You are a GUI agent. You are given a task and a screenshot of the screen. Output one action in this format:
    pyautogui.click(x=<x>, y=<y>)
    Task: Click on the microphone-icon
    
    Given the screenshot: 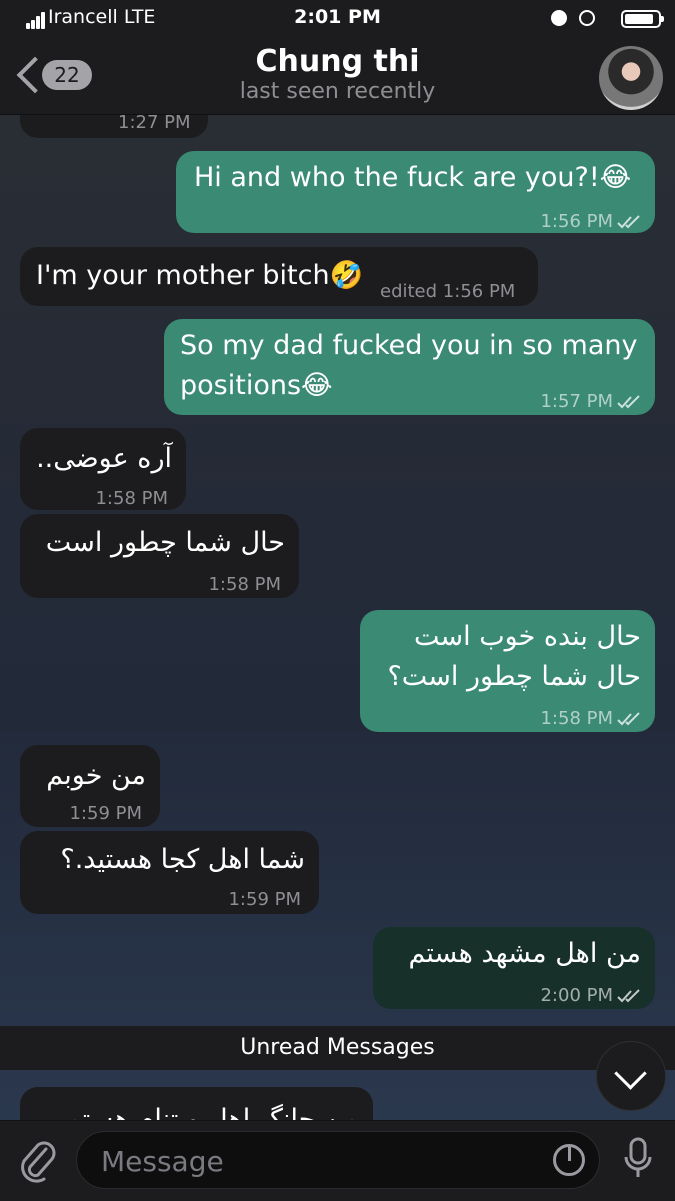 What is the action you would take?
    pyautogui.click(x=638, y=1157)
    